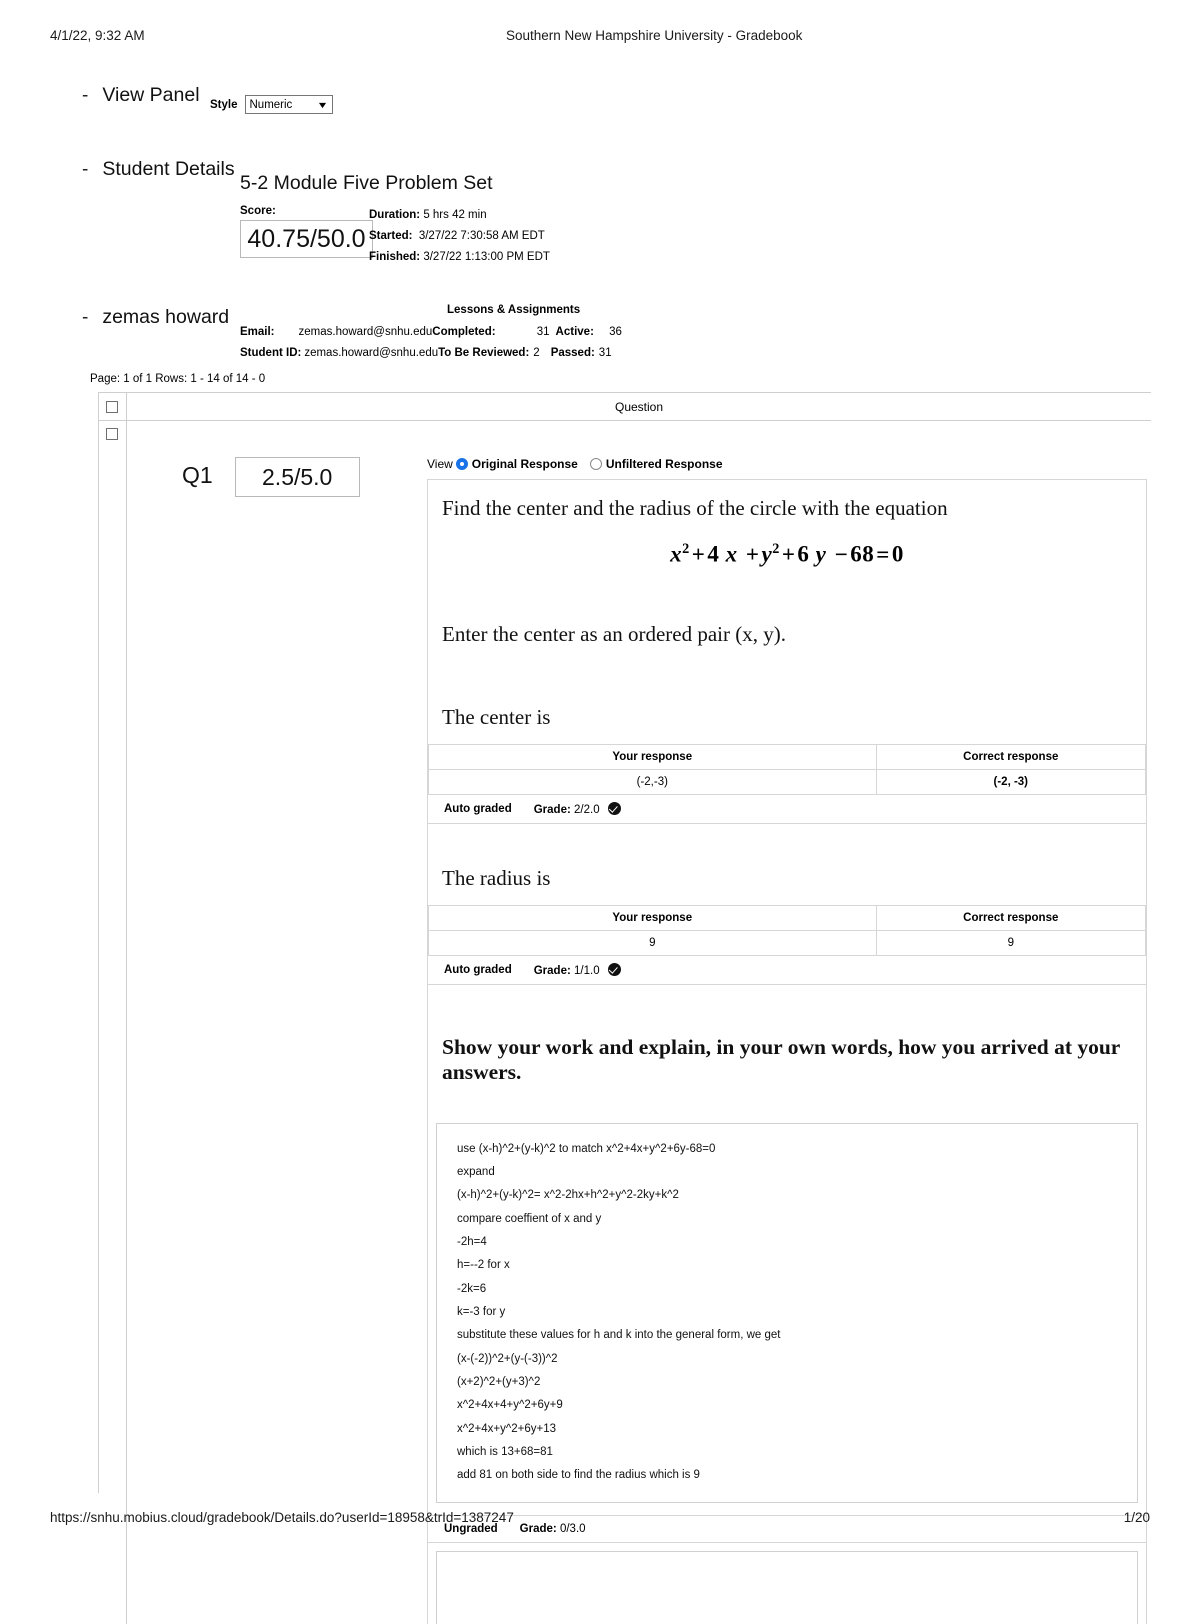 The height and width of the screenshot is (1624, 1200). Describe the element at coordinates (524, 464) in the screenshot. I see `radio-original-label: Original Response` at that location.